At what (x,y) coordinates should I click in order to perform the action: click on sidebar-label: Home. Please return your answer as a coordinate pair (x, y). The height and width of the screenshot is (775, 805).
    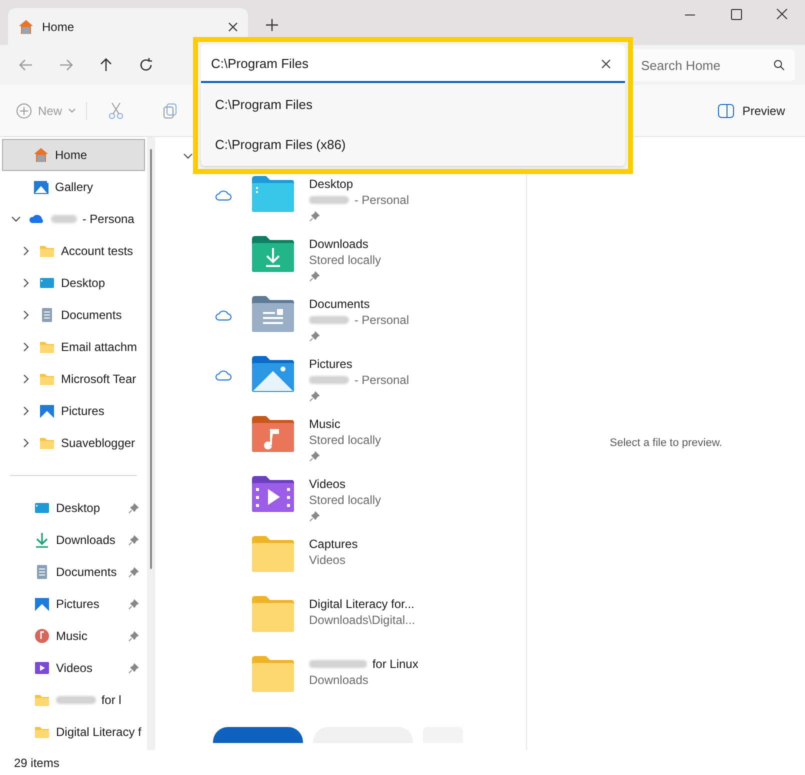
    Looking at the image, I should click on (71, 155).